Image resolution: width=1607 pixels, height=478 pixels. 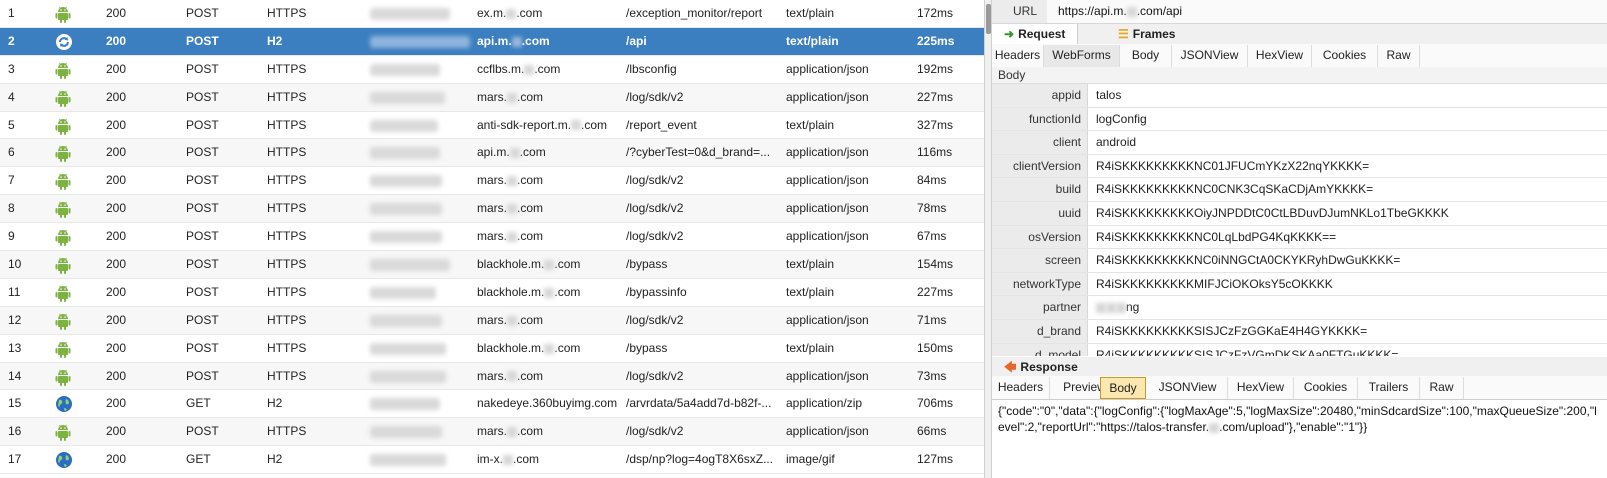 I want to click on response-tab-headers: Headers, so click(x=1021, y=388).